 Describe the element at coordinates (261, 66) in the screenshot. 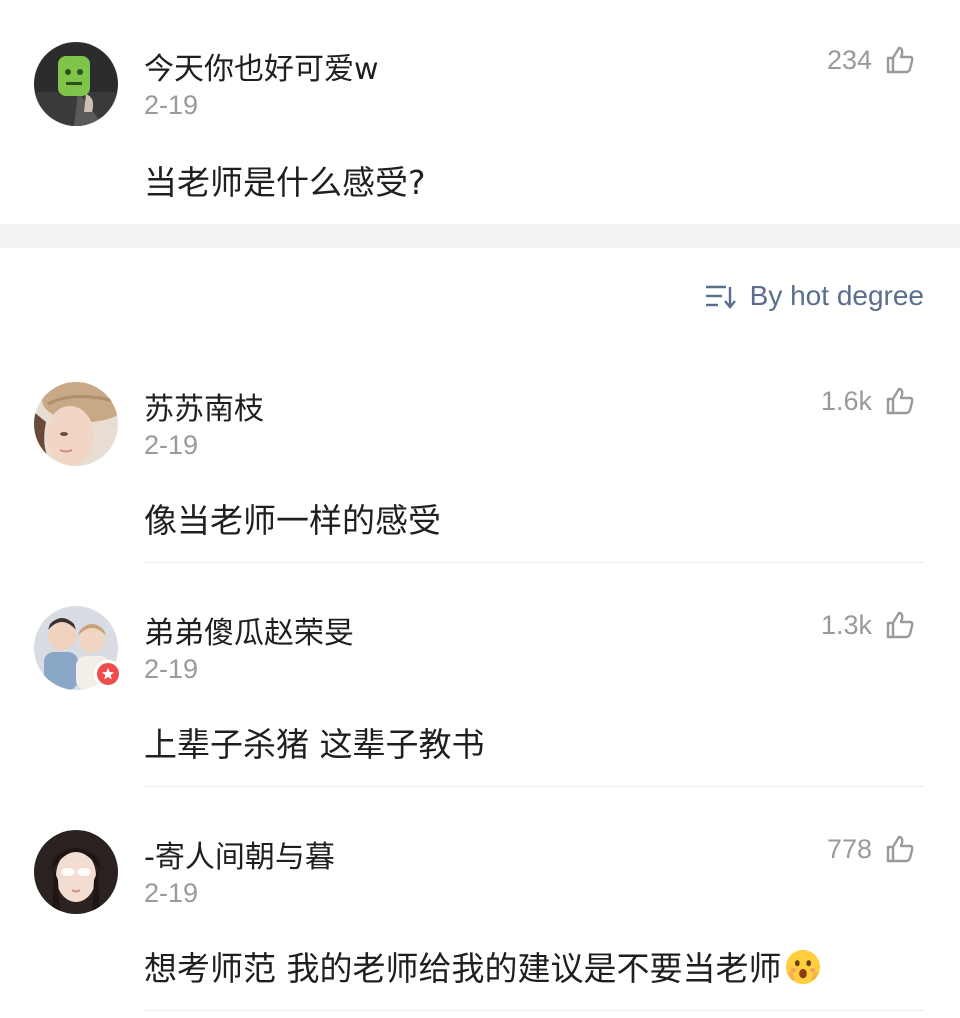

I see `post-username: 今天你也好可爱w` at that location.